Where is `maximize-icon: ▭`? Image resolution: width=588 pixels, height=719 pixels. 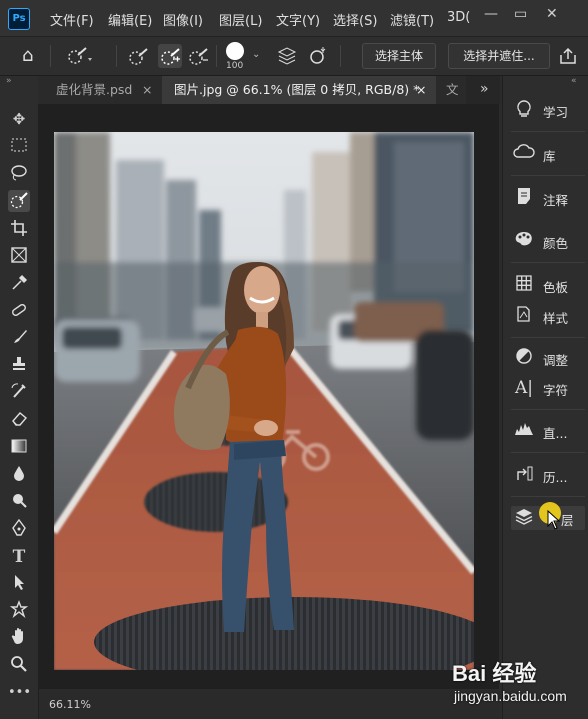
maximize-icon: ▭ is located at coordinates (520, 14).